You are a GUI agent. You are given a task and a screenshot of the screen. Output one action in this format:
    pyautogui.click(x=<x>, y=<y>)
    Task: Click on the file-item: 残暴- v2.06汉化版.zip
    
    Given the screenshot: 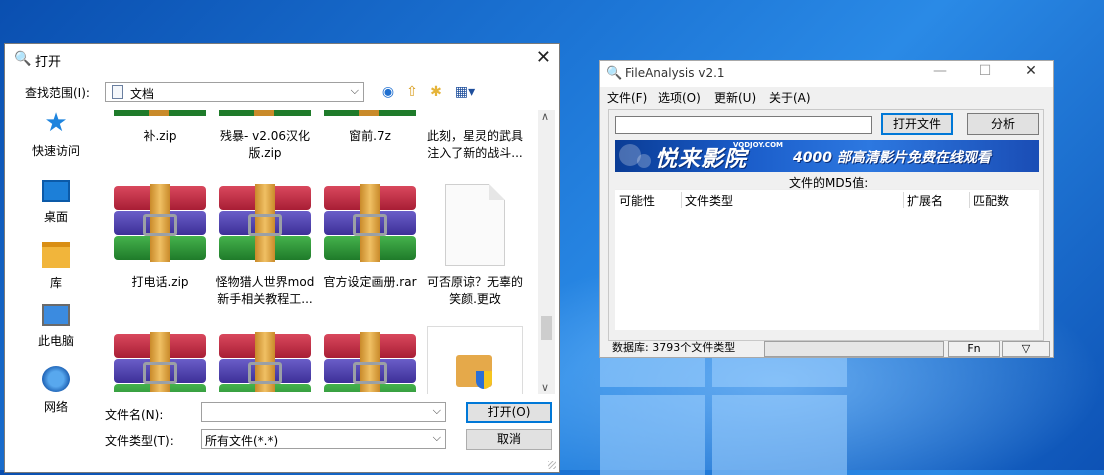 What is the action you would take?
    pyautogui.click(x=265, y=136)
    